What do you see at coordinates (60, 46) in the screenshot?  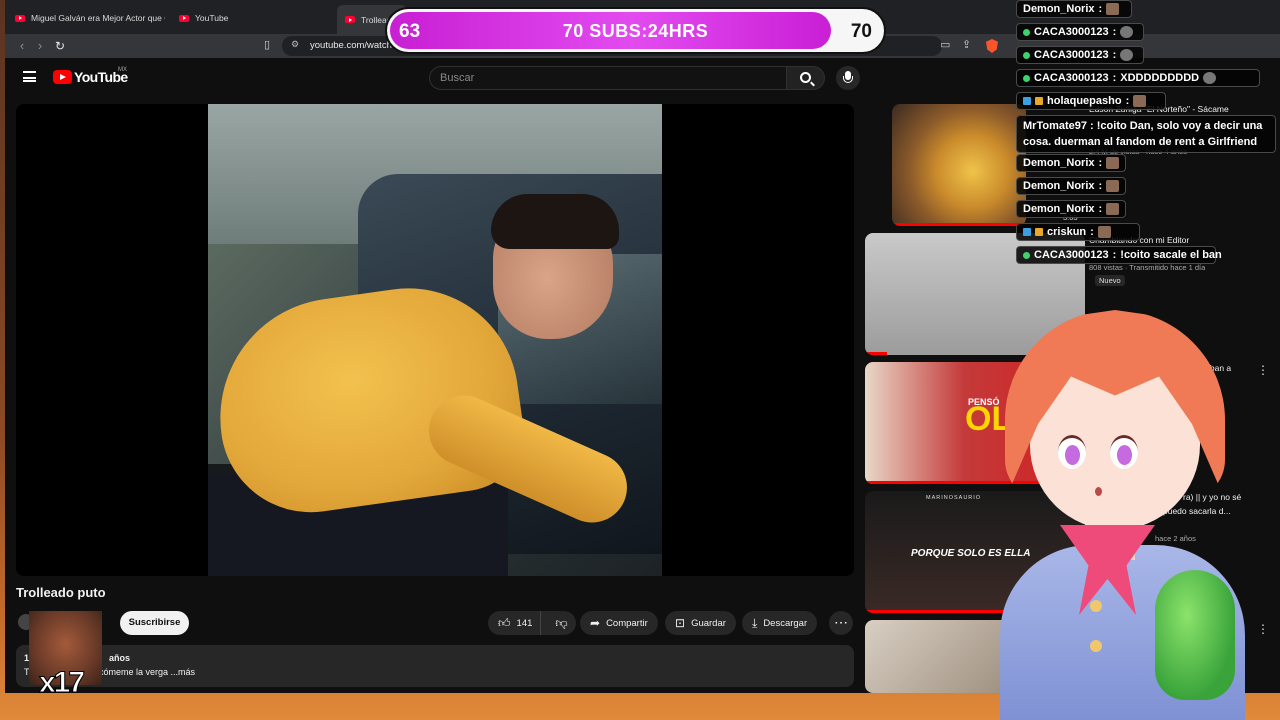 I see `reload-icon: ↻` at bounding box center [60, 46].